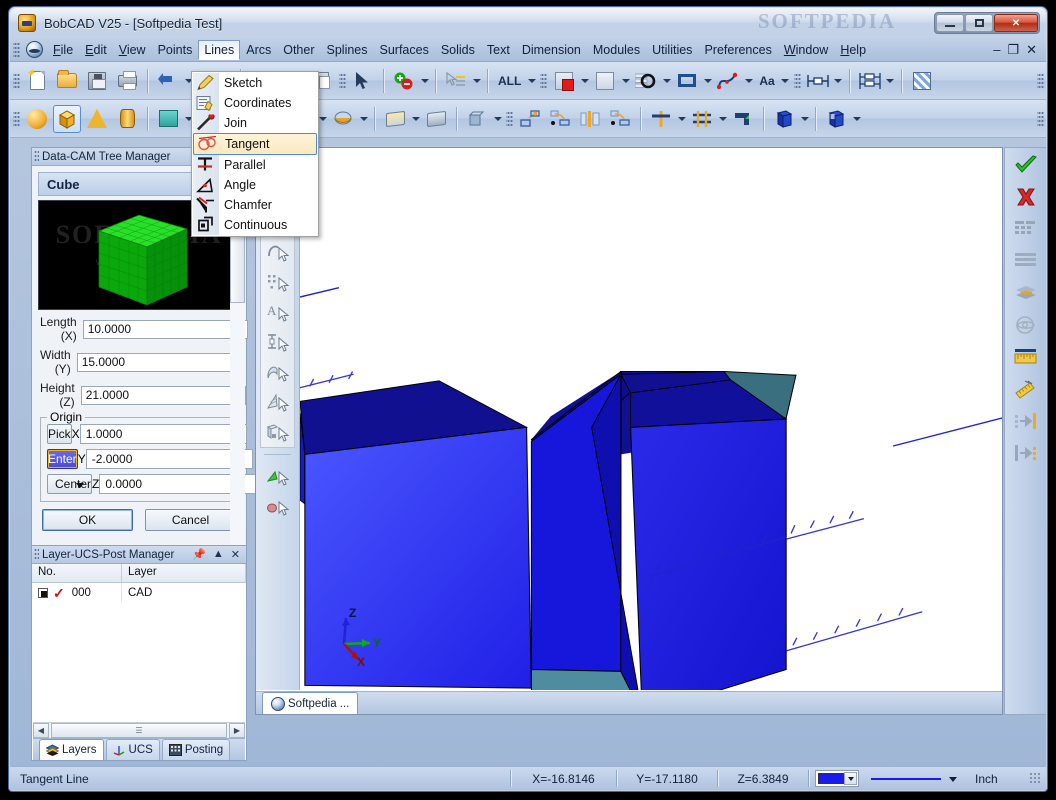 The height and width of the screenshot is (800, 1056). Describe the element at coordinates (922, 81) in the screenshot. I see `hatch-button` at that location.